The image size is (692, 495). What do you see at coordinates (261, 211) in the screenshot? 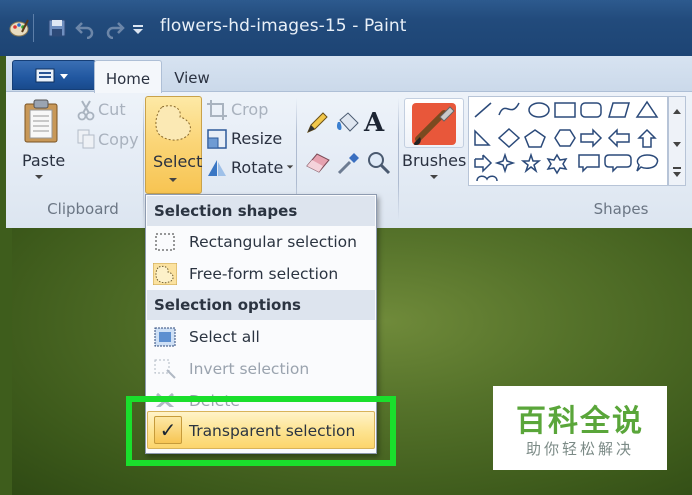
I see `selection-shapes-header: Selection shapes` at bounding box center [261, 211].